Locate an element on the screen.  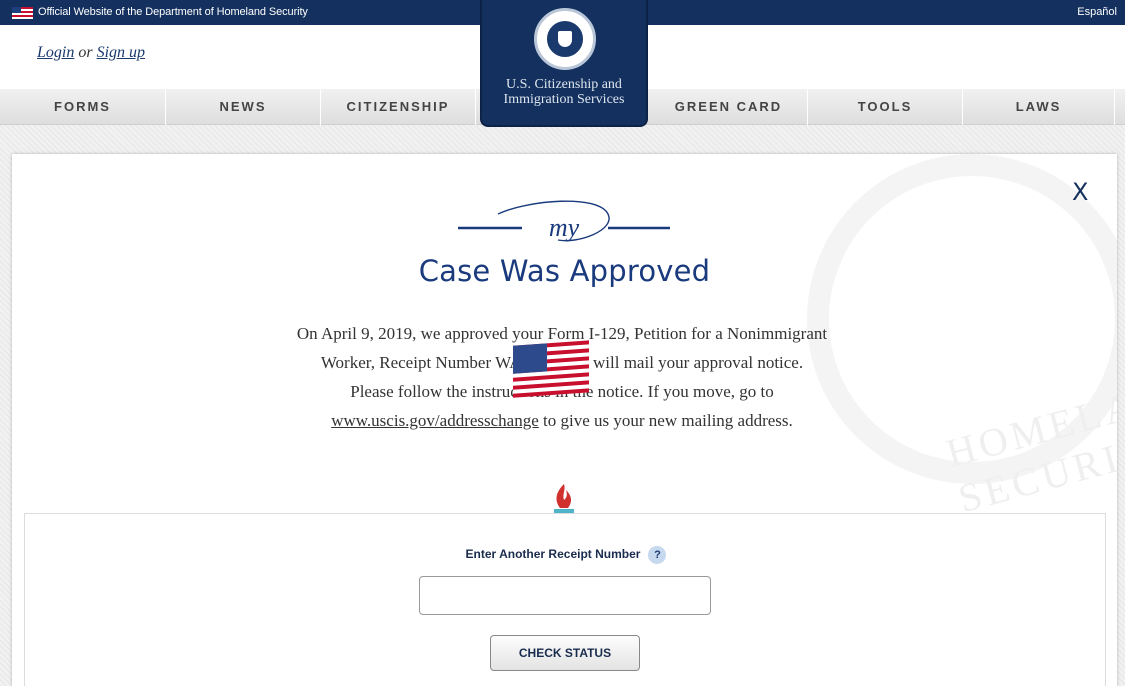
my-uscis-logo-icon: my is located at coordinates (564, 221).